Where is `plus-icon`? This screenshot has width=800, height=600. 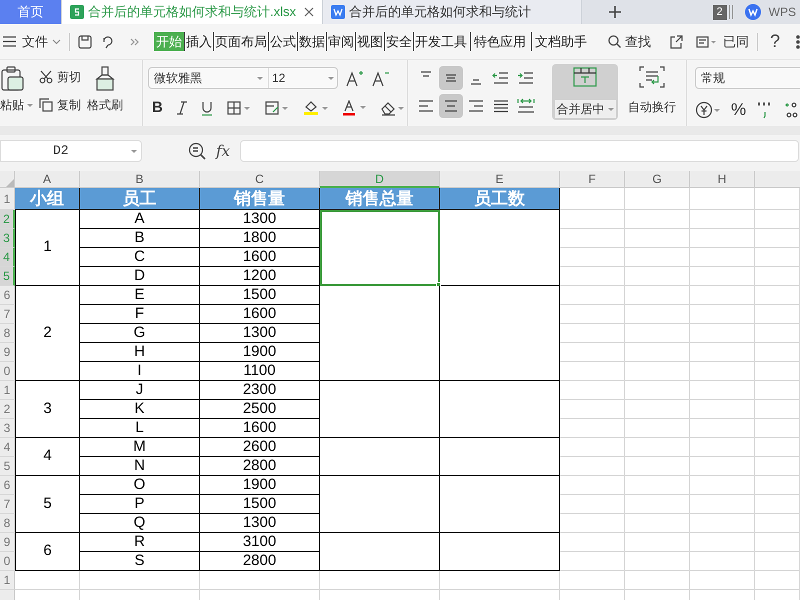
plus-icon is located at coordinates (615, 12).